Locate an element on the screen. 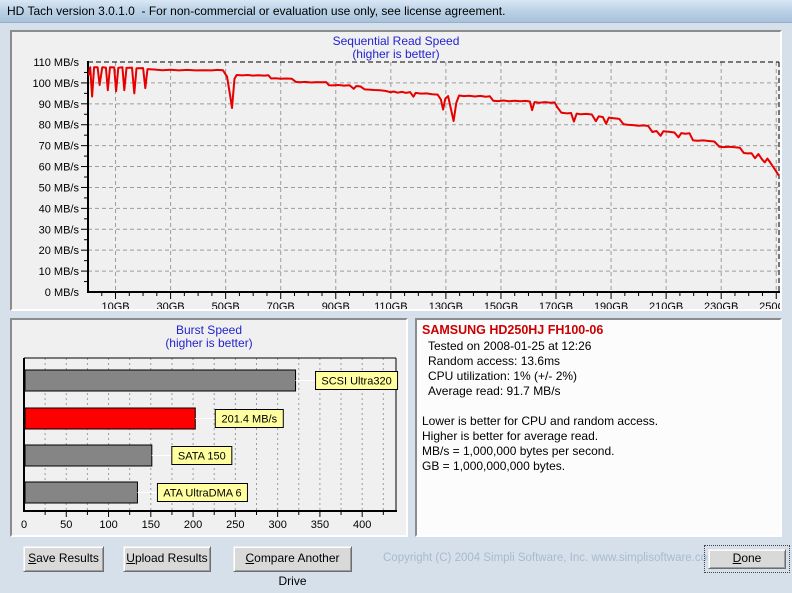 This screenshot has width=792, height=593. drive-note-line: Higher is better for average read. is located at coordinates (510, 436).